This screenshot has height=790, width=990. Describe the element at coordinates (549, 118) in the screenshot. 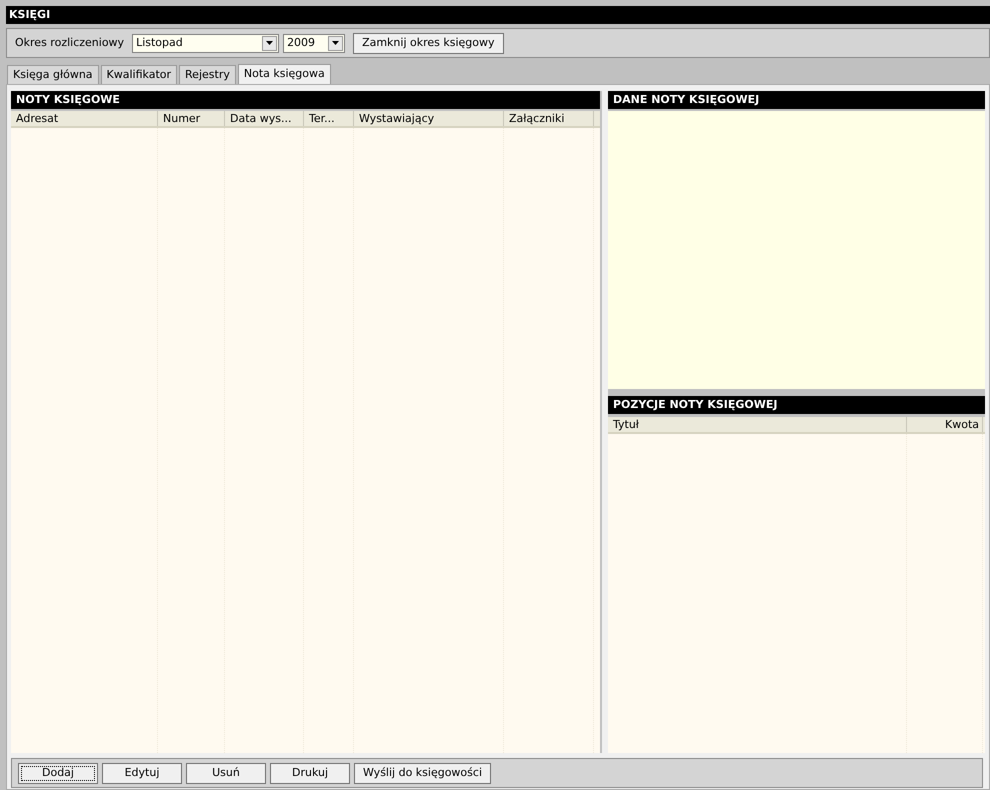

I see `column-header: Załączniki` at that location.